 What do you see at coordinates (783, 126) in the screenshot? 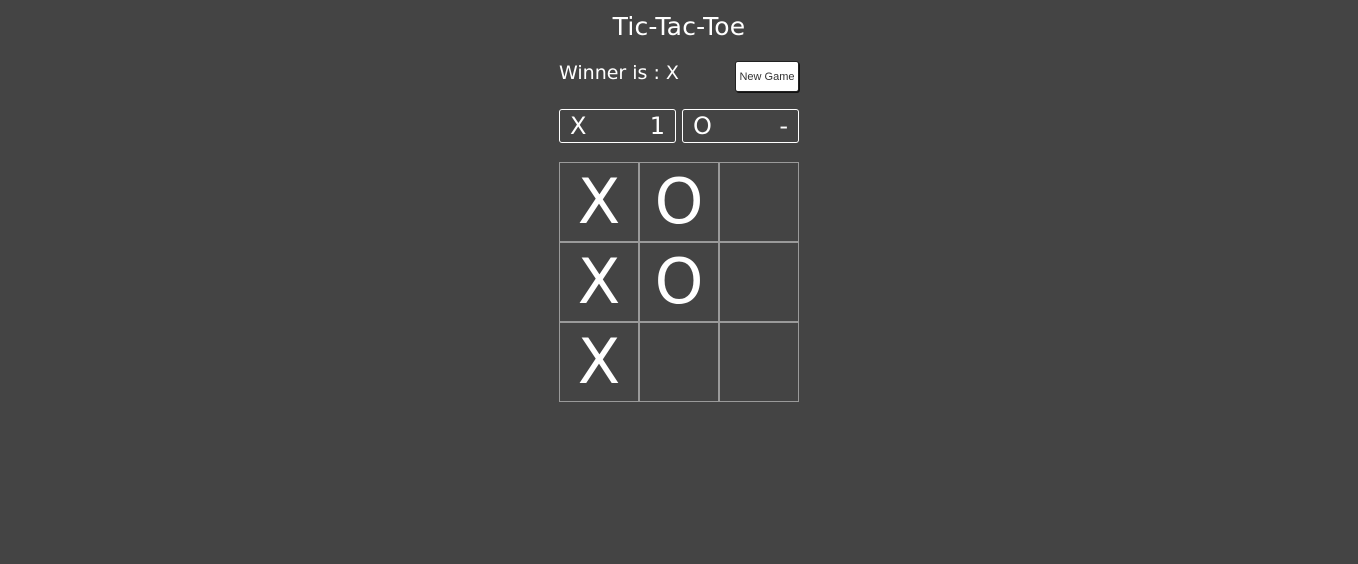
I see `score-value-o: -` at bounding box center [783, 126].